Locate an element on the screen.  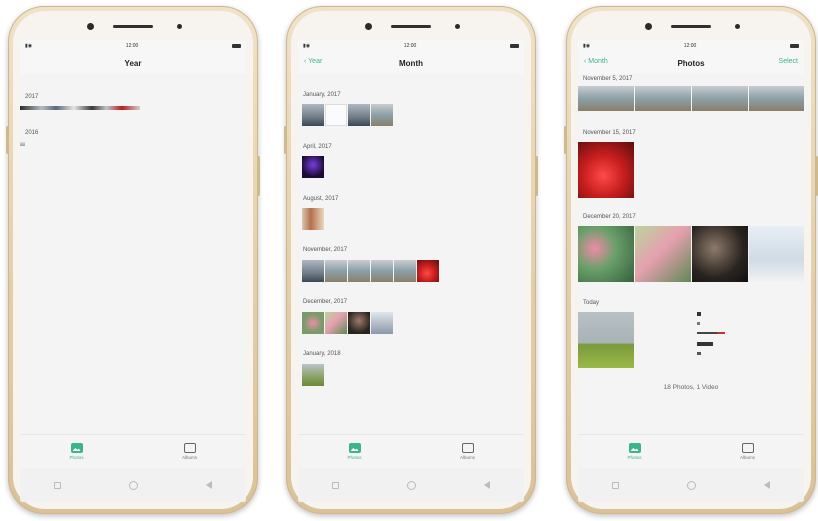
back-label: Month is located at coordinates (598, 61).